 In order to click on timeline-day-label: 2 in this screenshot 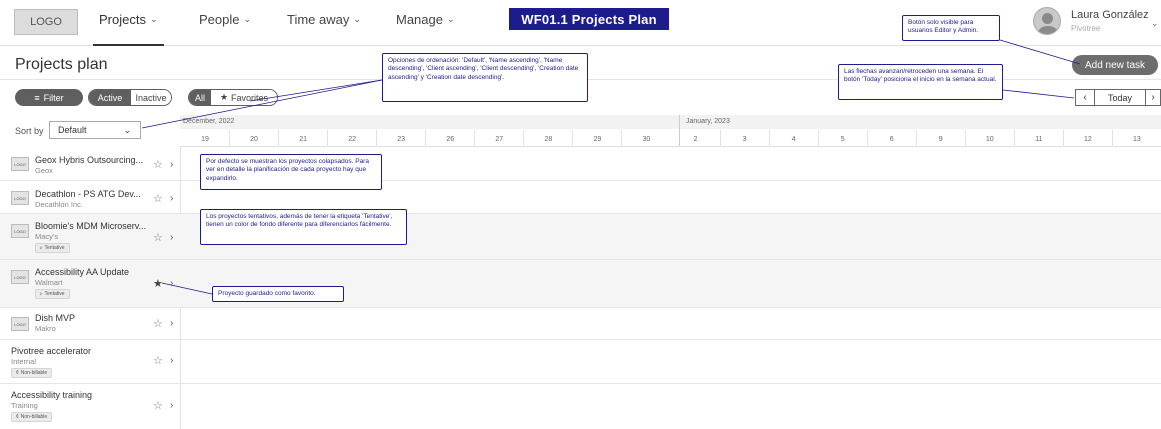, I will do `click(695, 139)`.